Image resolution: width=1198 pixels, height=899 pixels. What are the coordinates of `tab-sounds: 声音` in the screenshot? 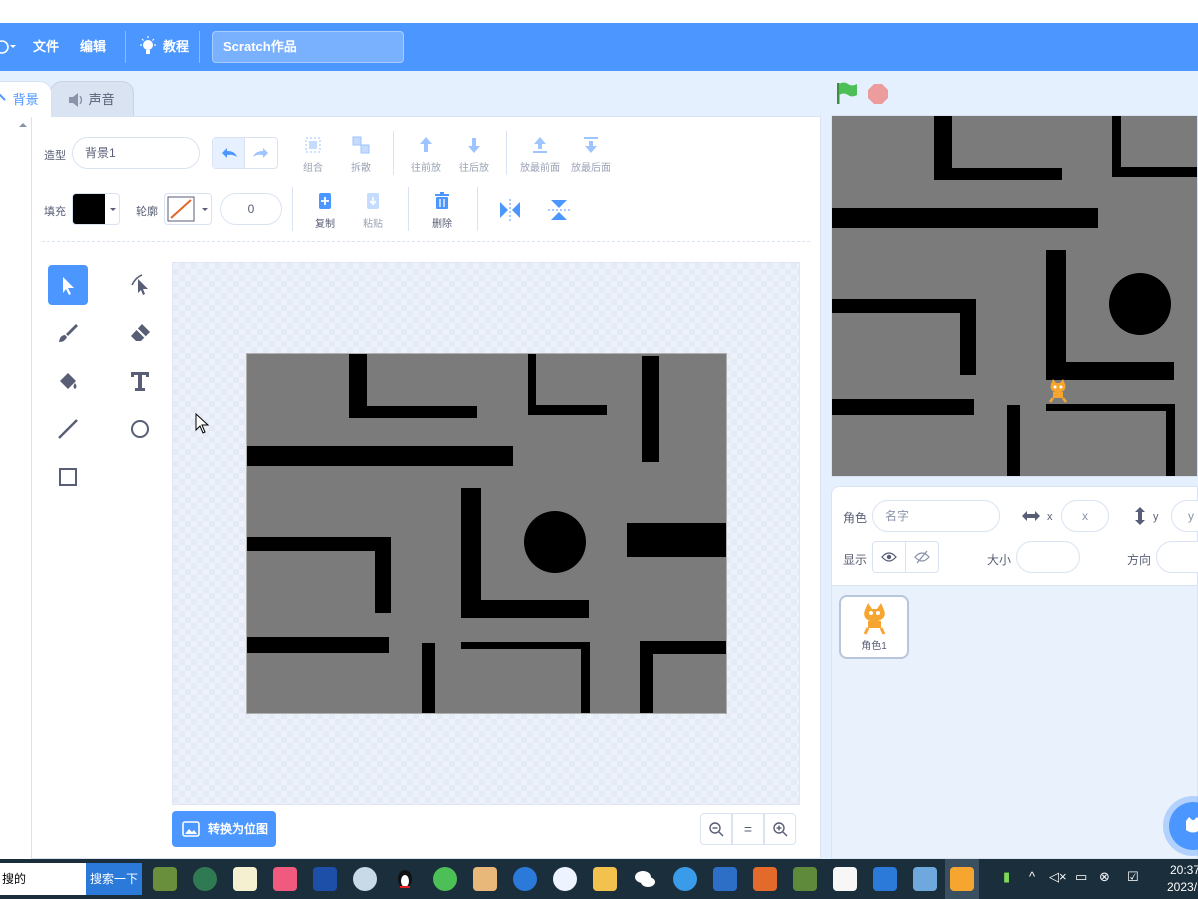 It's located at (92, 99).